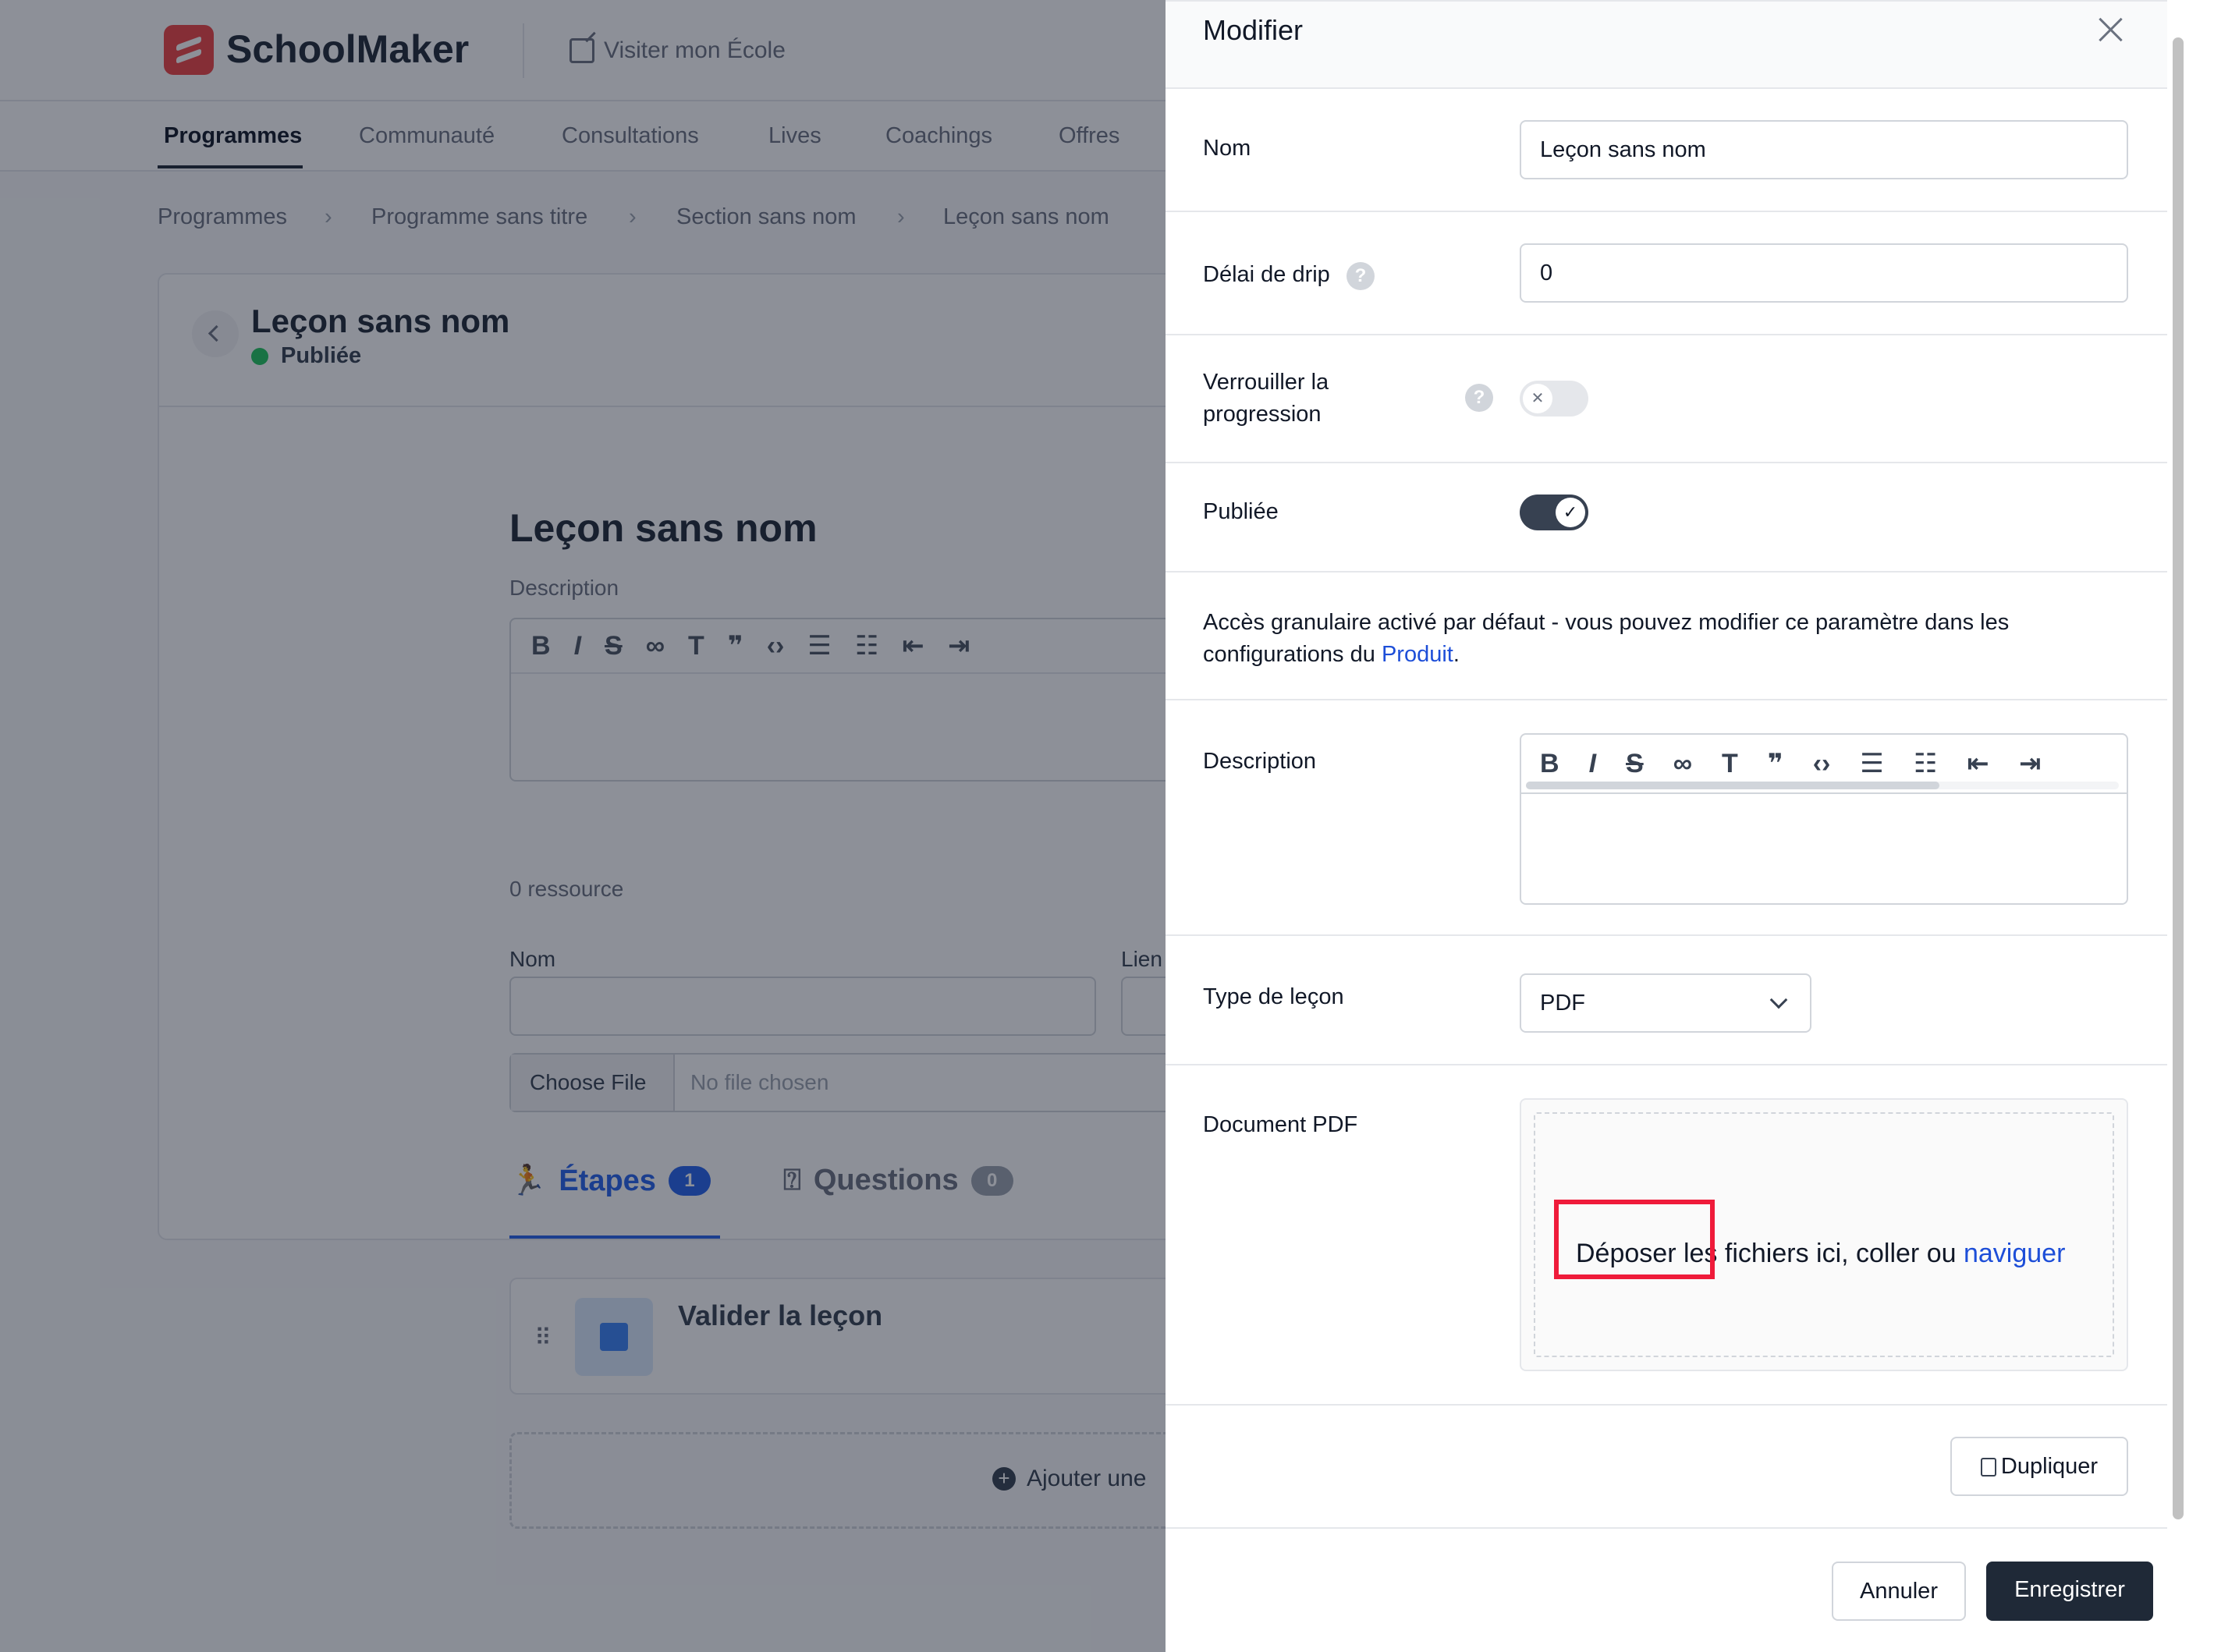  I want to click on numbered-list-icon: ☷, so click(1925, 763).